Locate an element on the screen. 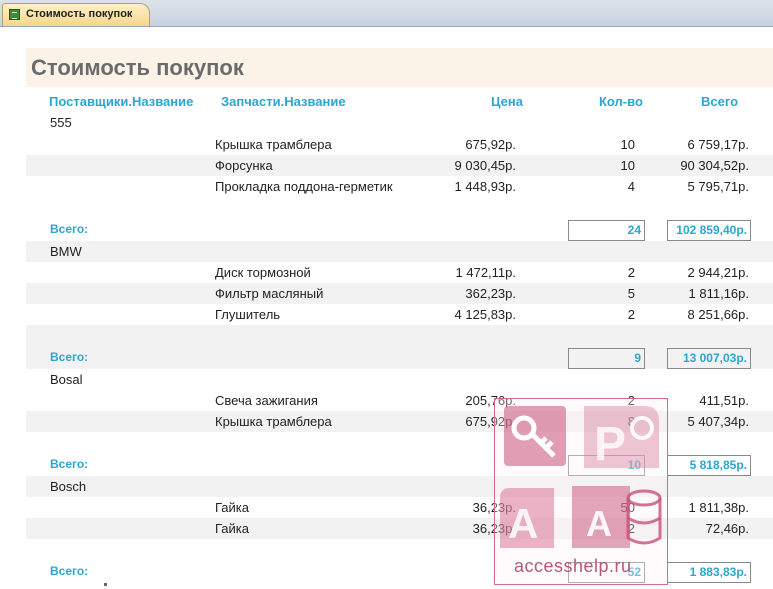 This screenshot has height=589, width=773. column-header-total: Всего is located at coordinates (720, 101).